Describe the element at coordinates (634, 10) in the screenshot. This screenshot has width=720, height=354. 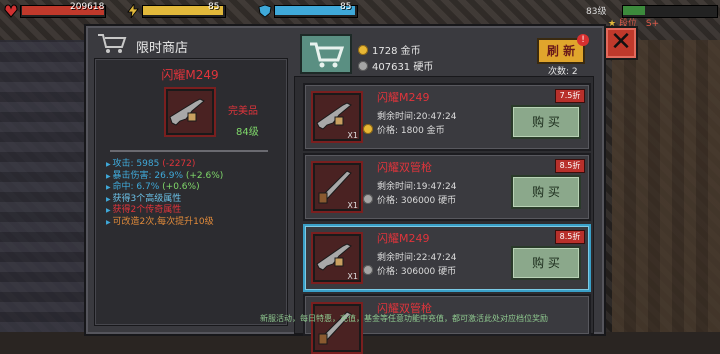
I see `exp-bar-fill` at that location.